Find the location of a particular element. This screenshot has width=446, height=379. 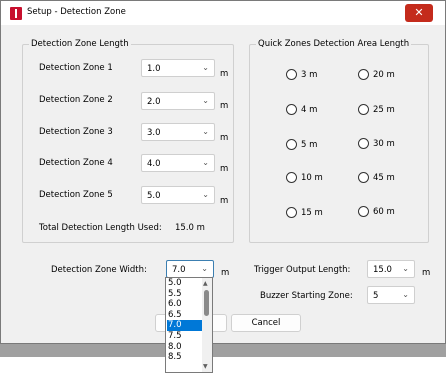

quick-zone-radio-4m is located at coordinates (291, 109).